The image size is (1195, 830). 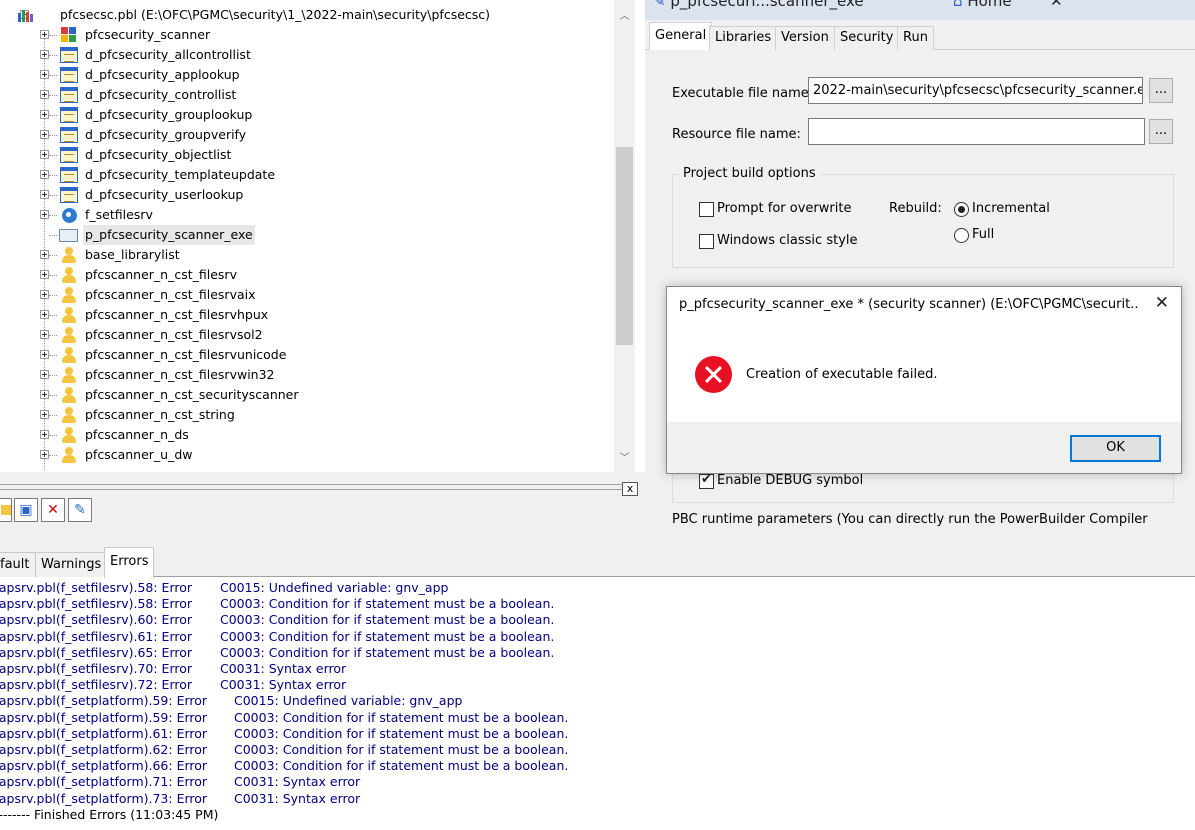 What do you see at coordinates (306, 335) in the screenshot?
I see `tree-item: pfcscanner_n_cst_filesrvsol2` at bounding box center [306, 335].